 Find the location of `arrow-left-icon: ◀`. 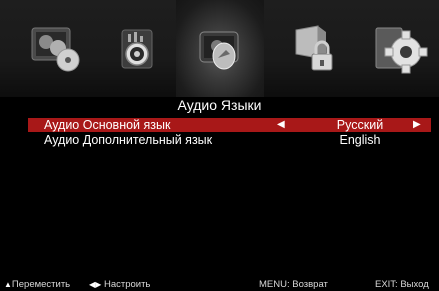

arrow-left-icon: ◀ is located at coordinates (281, 125).